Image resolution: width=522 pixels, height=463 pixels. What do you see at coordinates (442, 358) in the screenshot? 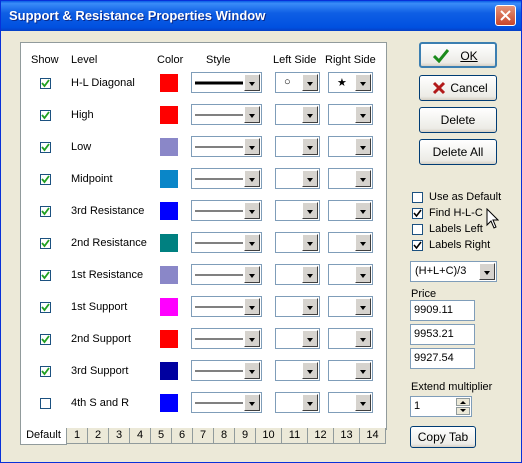
I see `price-field-3: 9927.54` at bounding box center [442, 358].